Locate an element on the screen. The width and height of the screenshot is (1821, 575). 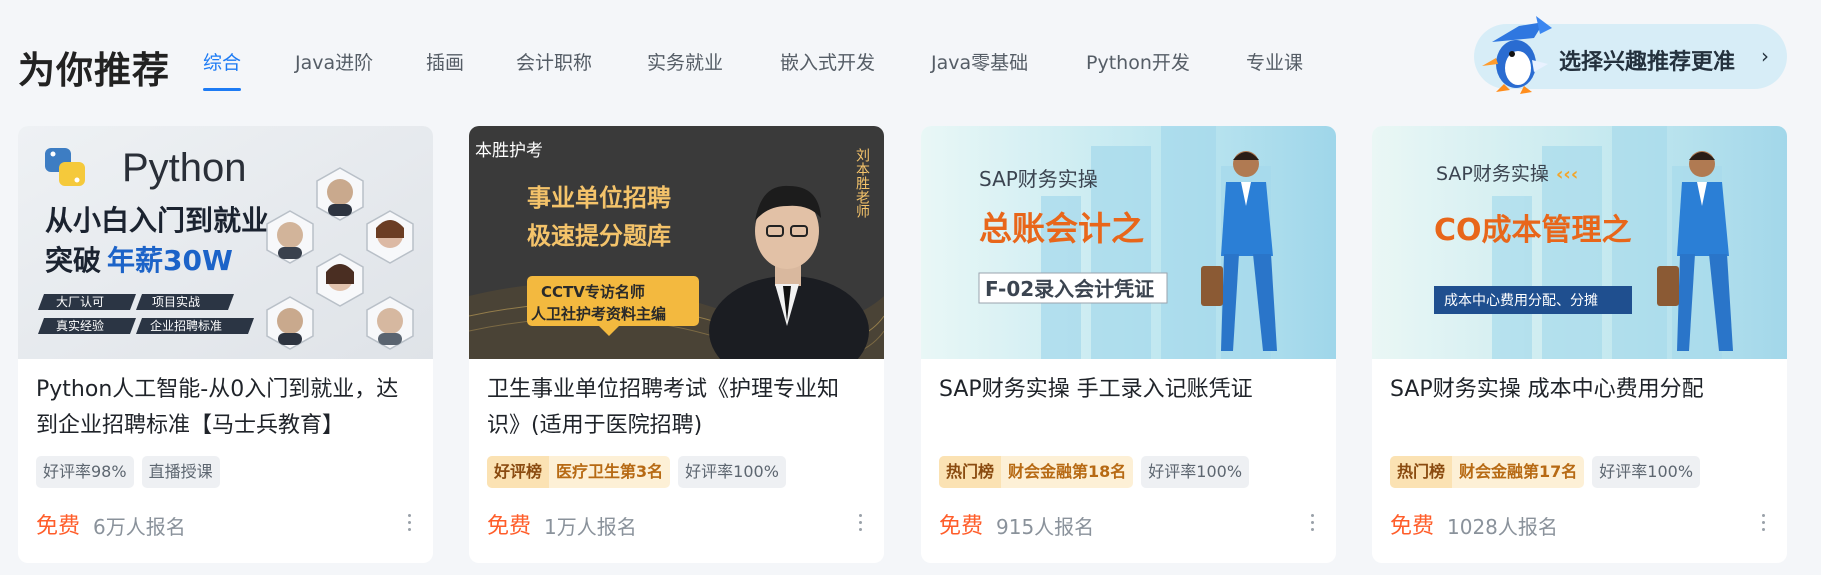
svg-text: 人卫社护考资料主编 is located at coordinates (598, 314).